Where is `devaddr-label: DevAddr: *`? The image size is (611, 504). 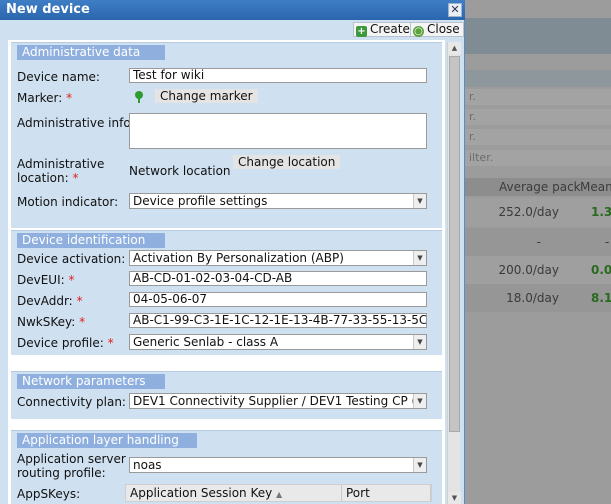
devaddr-label: DevAddr: * is located at coordinates (50, 301).